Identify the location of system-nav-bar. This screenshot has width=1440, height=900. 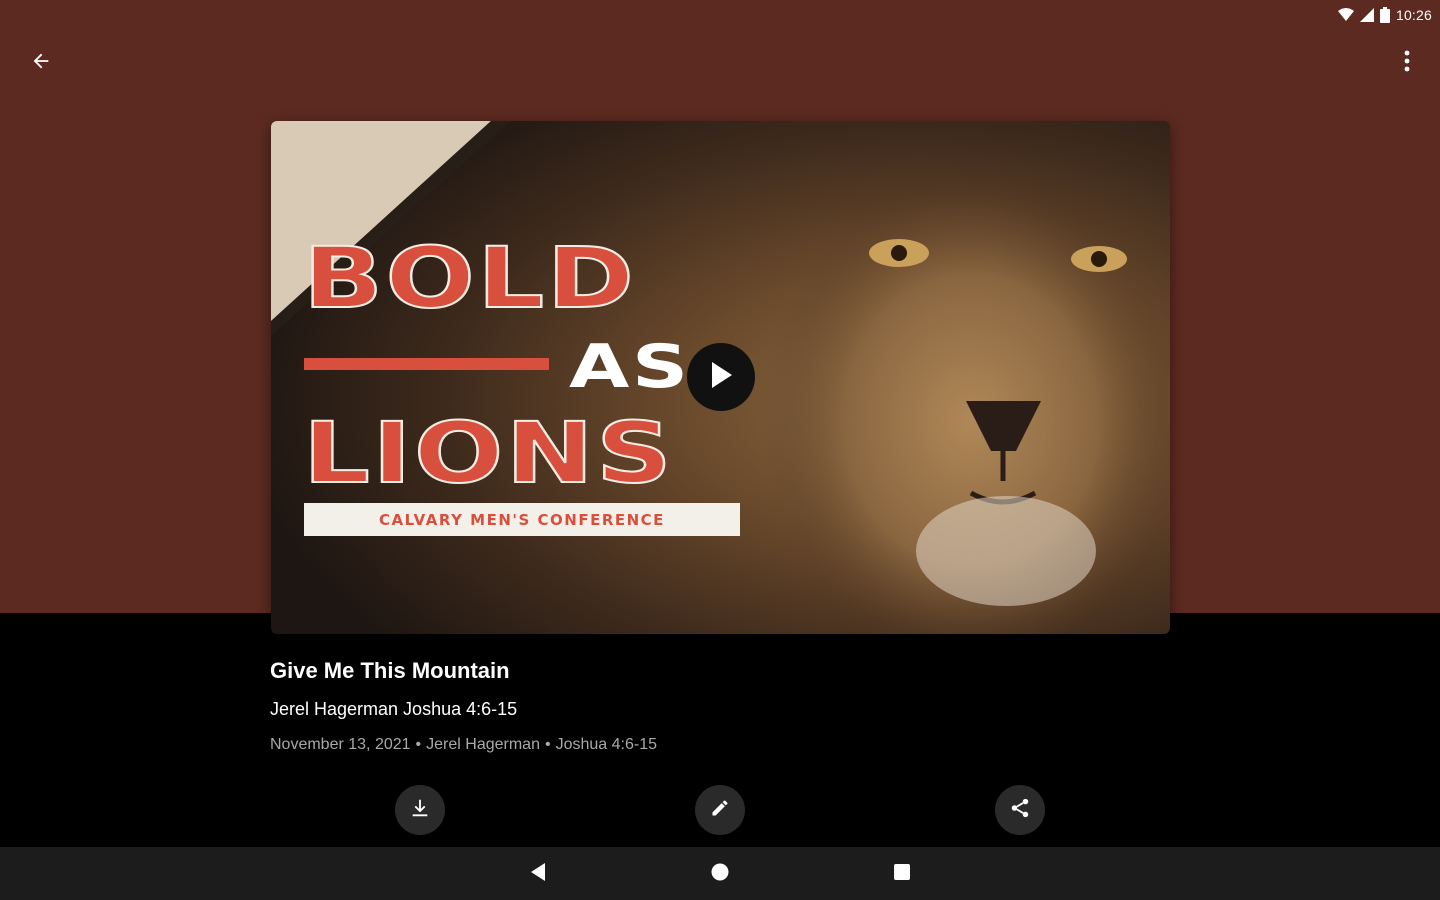
(720, 873).